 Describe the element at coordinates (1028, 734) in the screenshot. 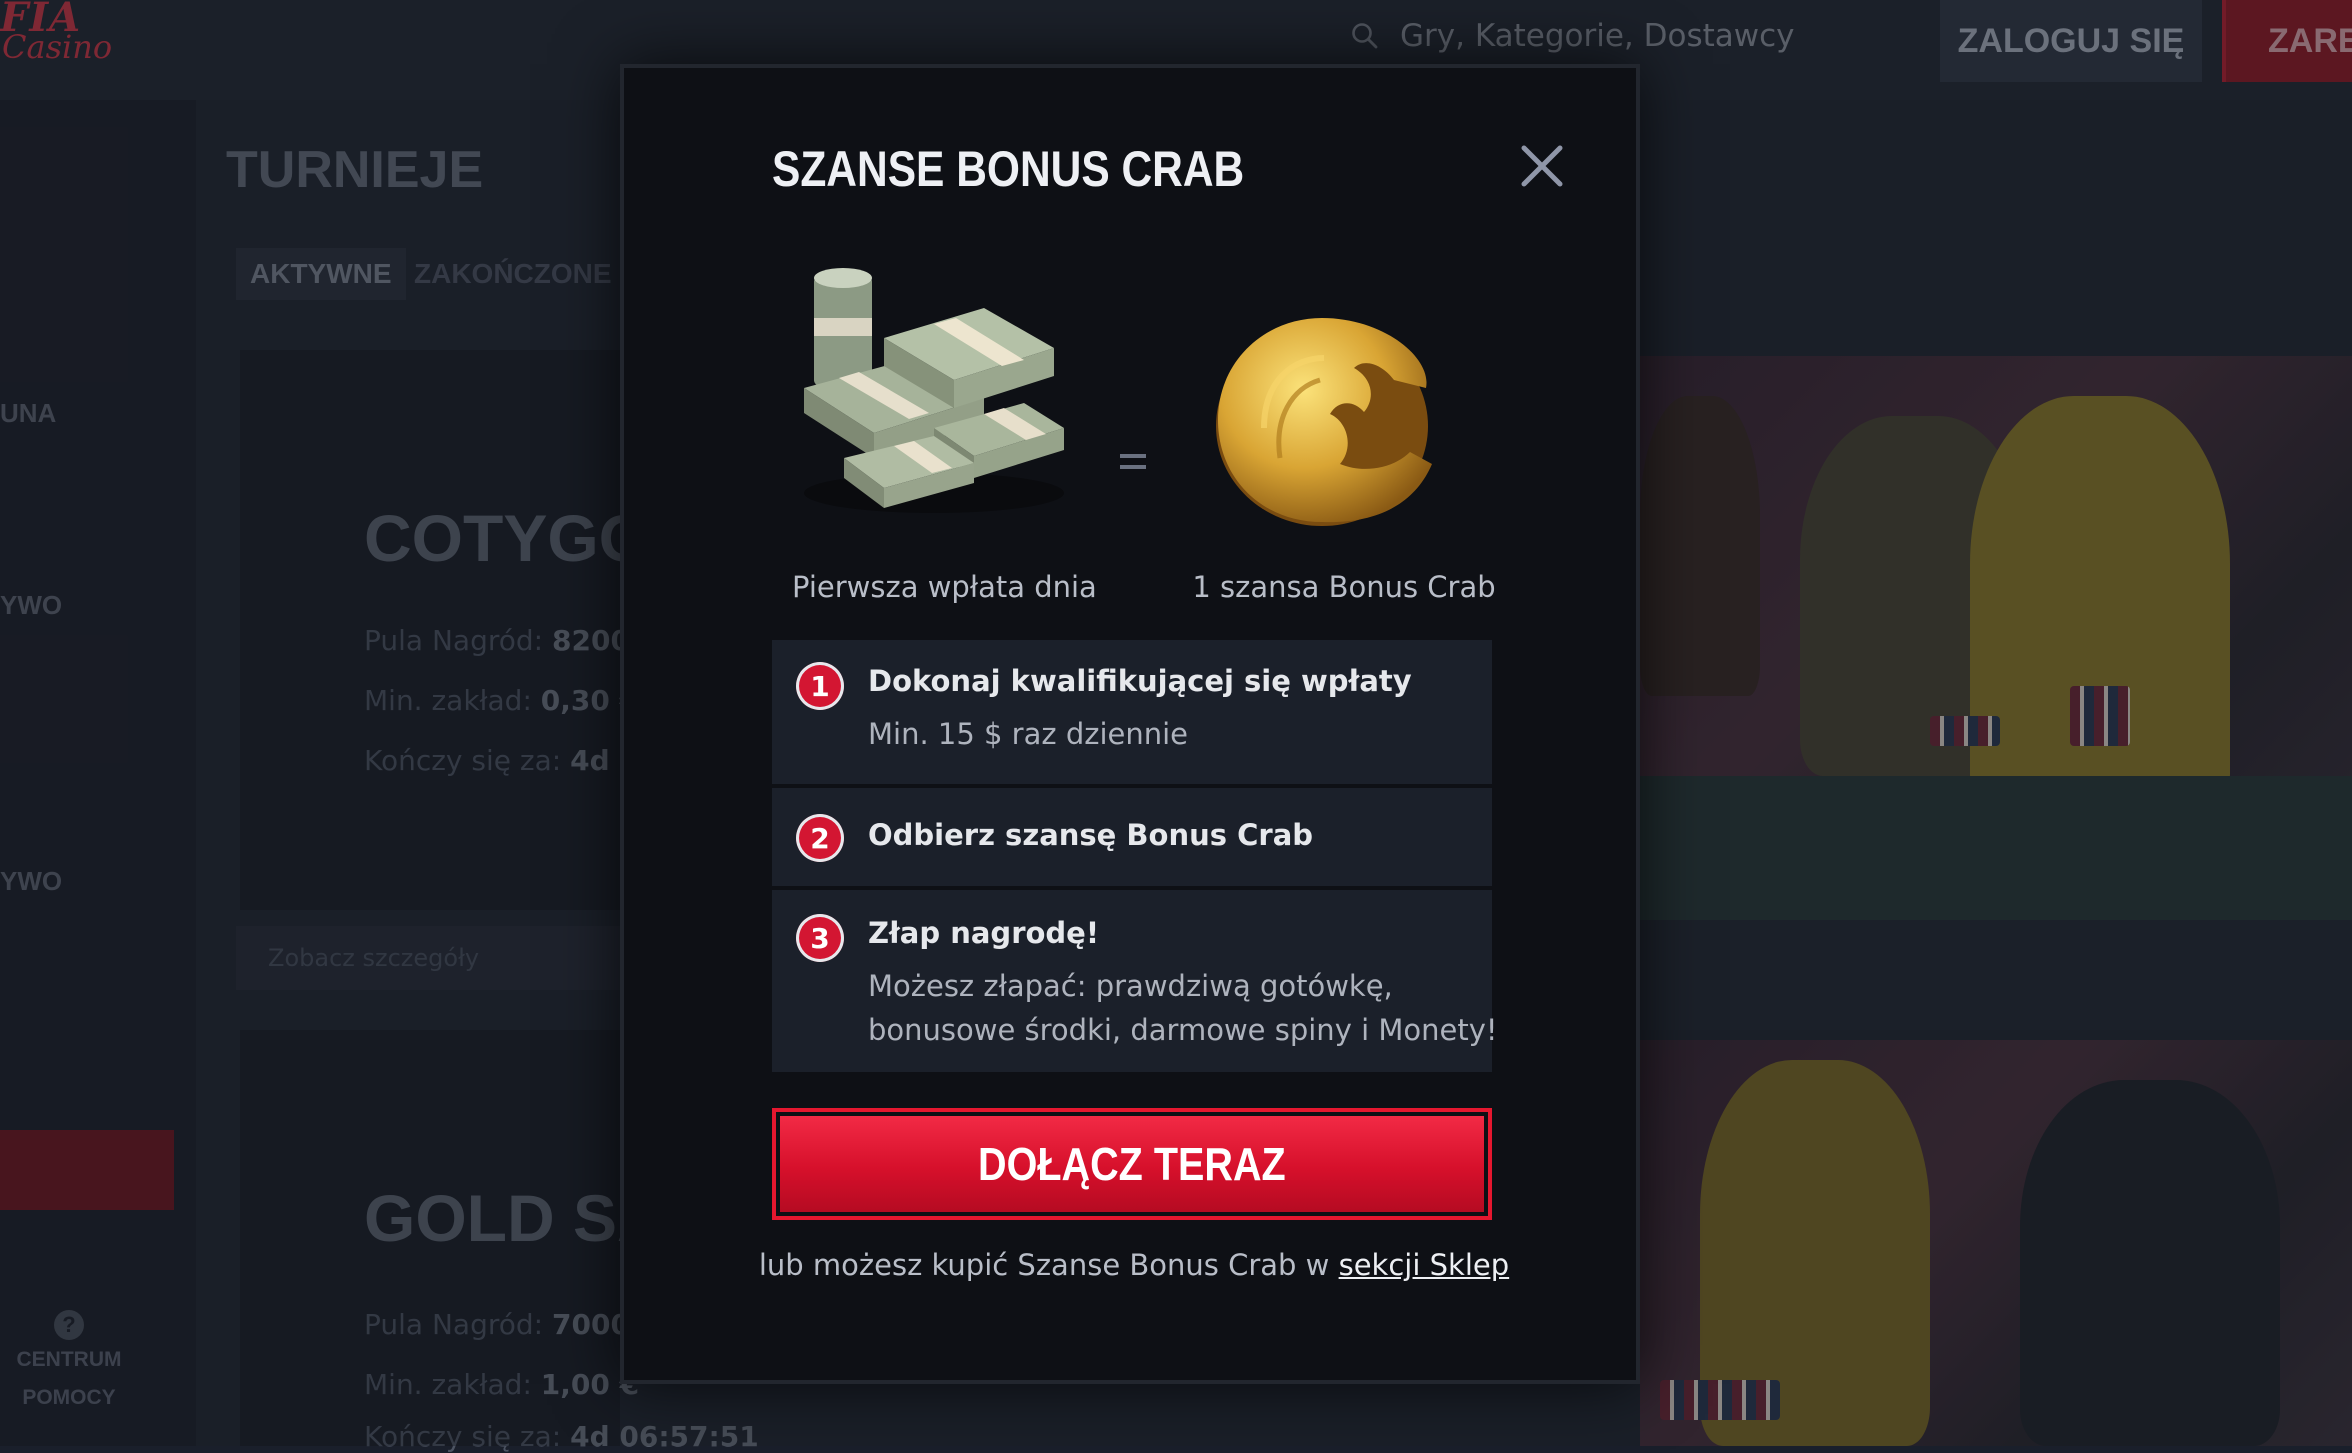

I see `step-description: Min. 15 $ raz dziennie` at that location.